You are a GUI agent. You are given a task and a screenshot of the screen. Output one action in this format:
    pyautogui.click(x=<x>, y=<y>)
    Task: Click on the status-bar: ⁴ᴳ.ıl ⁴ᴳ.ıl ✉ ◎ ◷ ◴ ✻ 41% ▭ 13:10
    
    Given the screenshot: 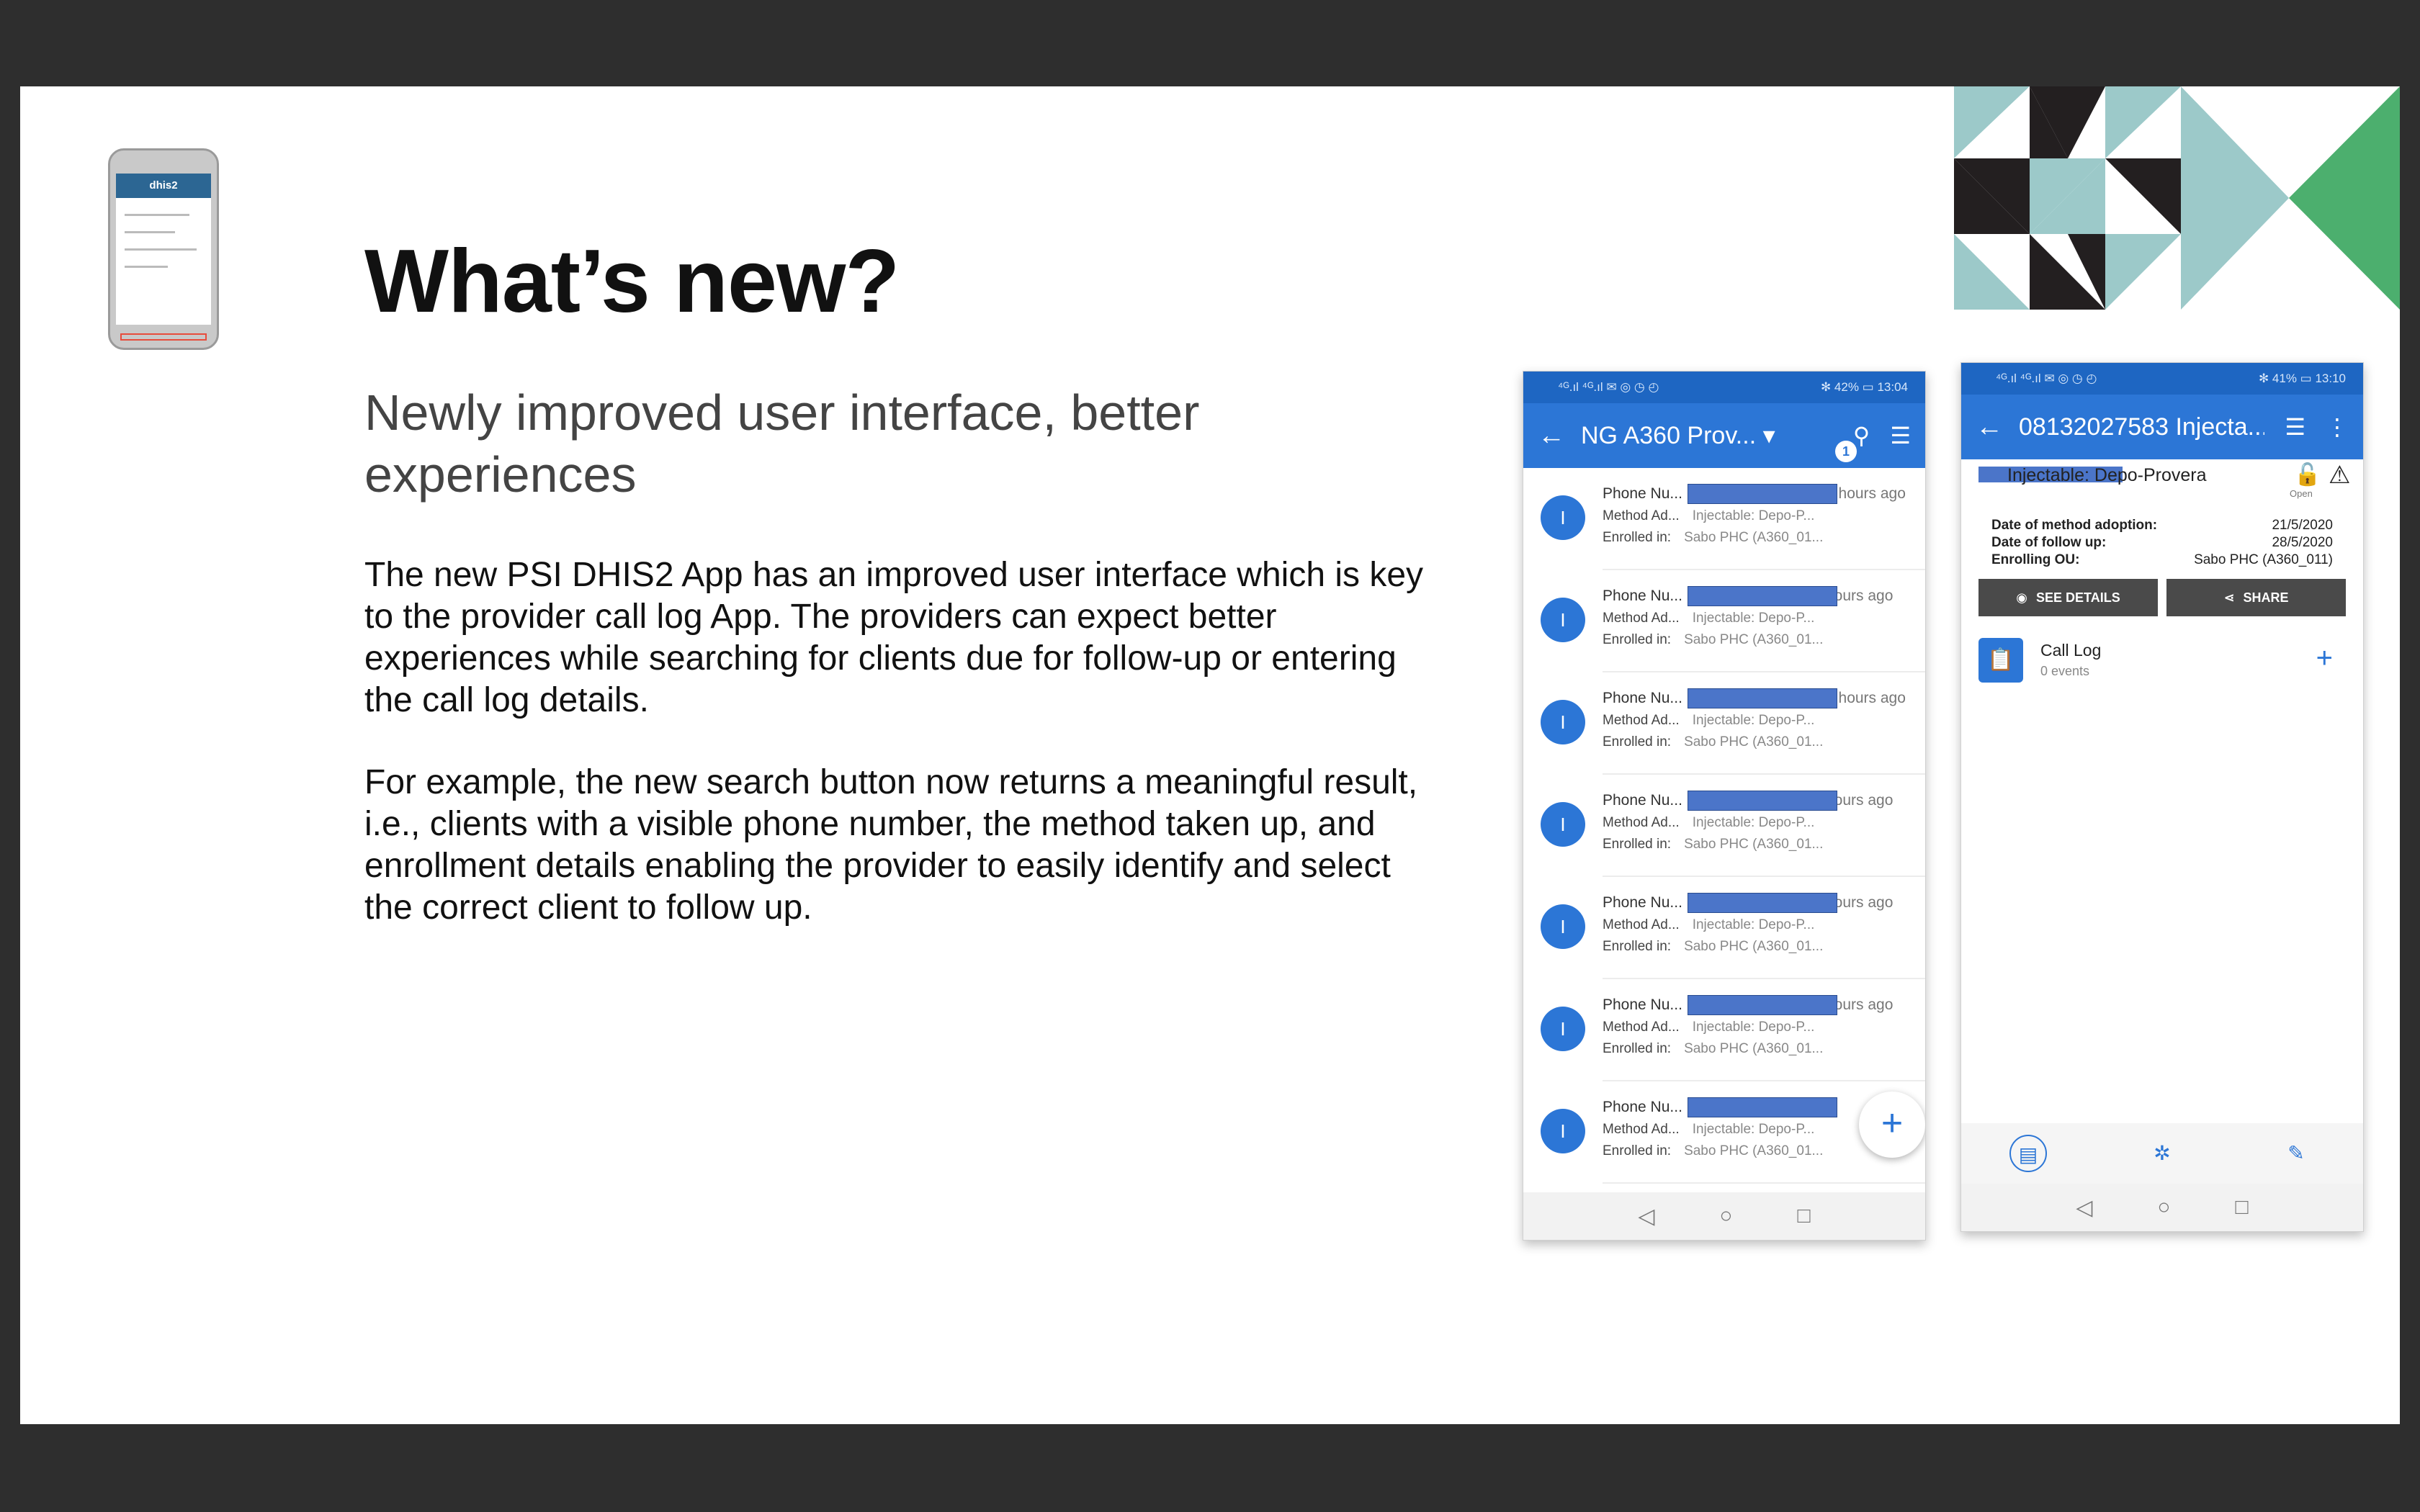 What is the action you would take?
    pyautogui.click(x=2162, y=379)
    